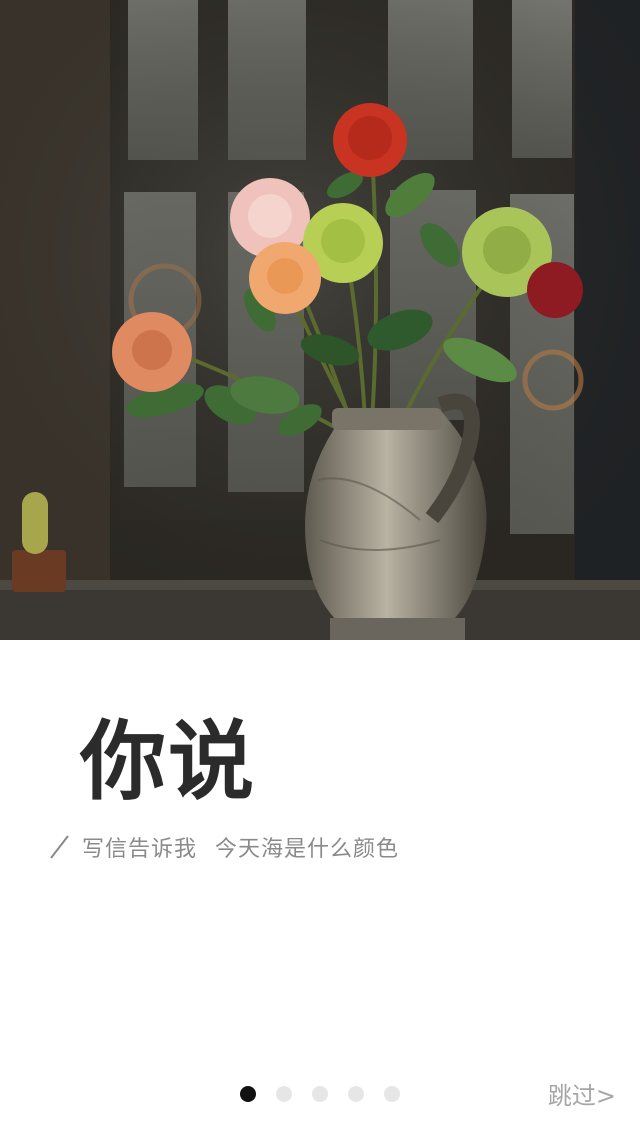 Image resolution: width=640 pixels, height=1136 pixels. I want to click on page-title: 你说, so click(168, 761).